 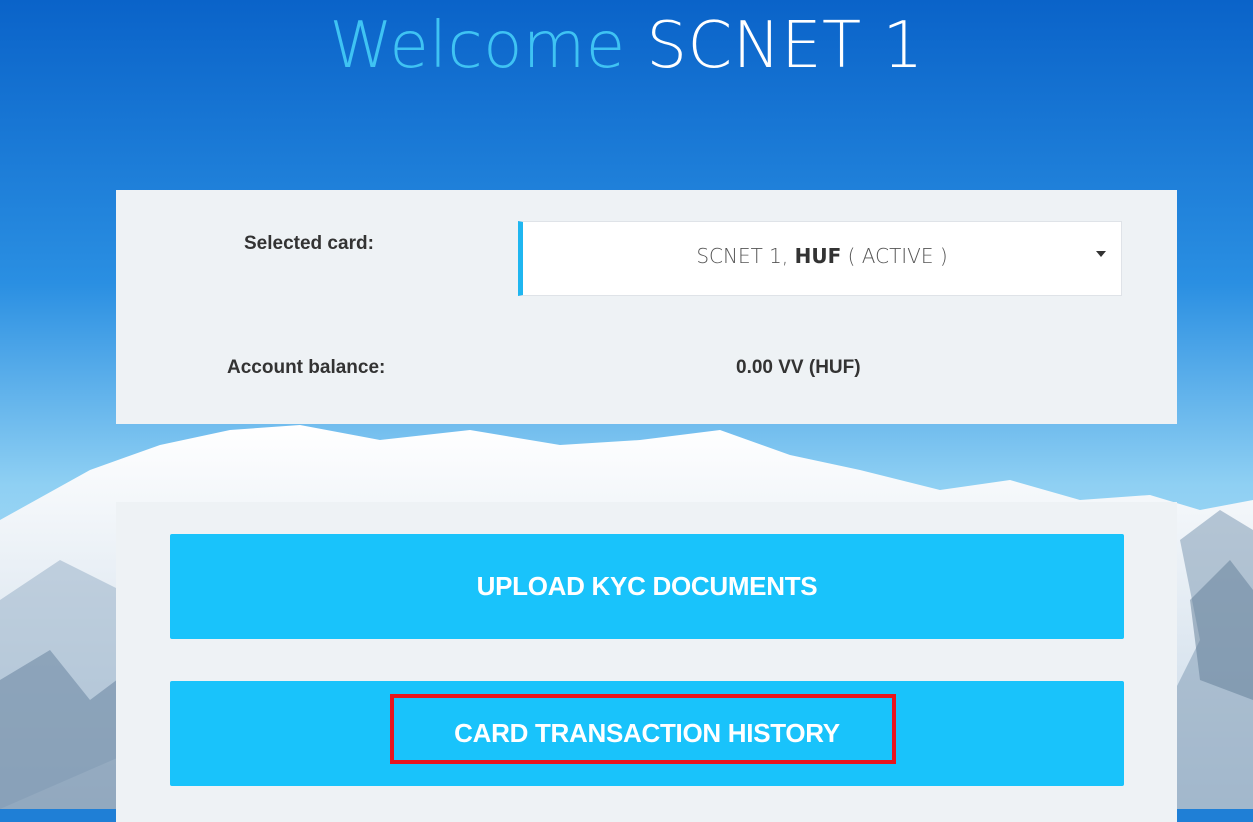 I want to click on account-balance-value: 0.00 VV (HUF), so click(x=798, y=367).